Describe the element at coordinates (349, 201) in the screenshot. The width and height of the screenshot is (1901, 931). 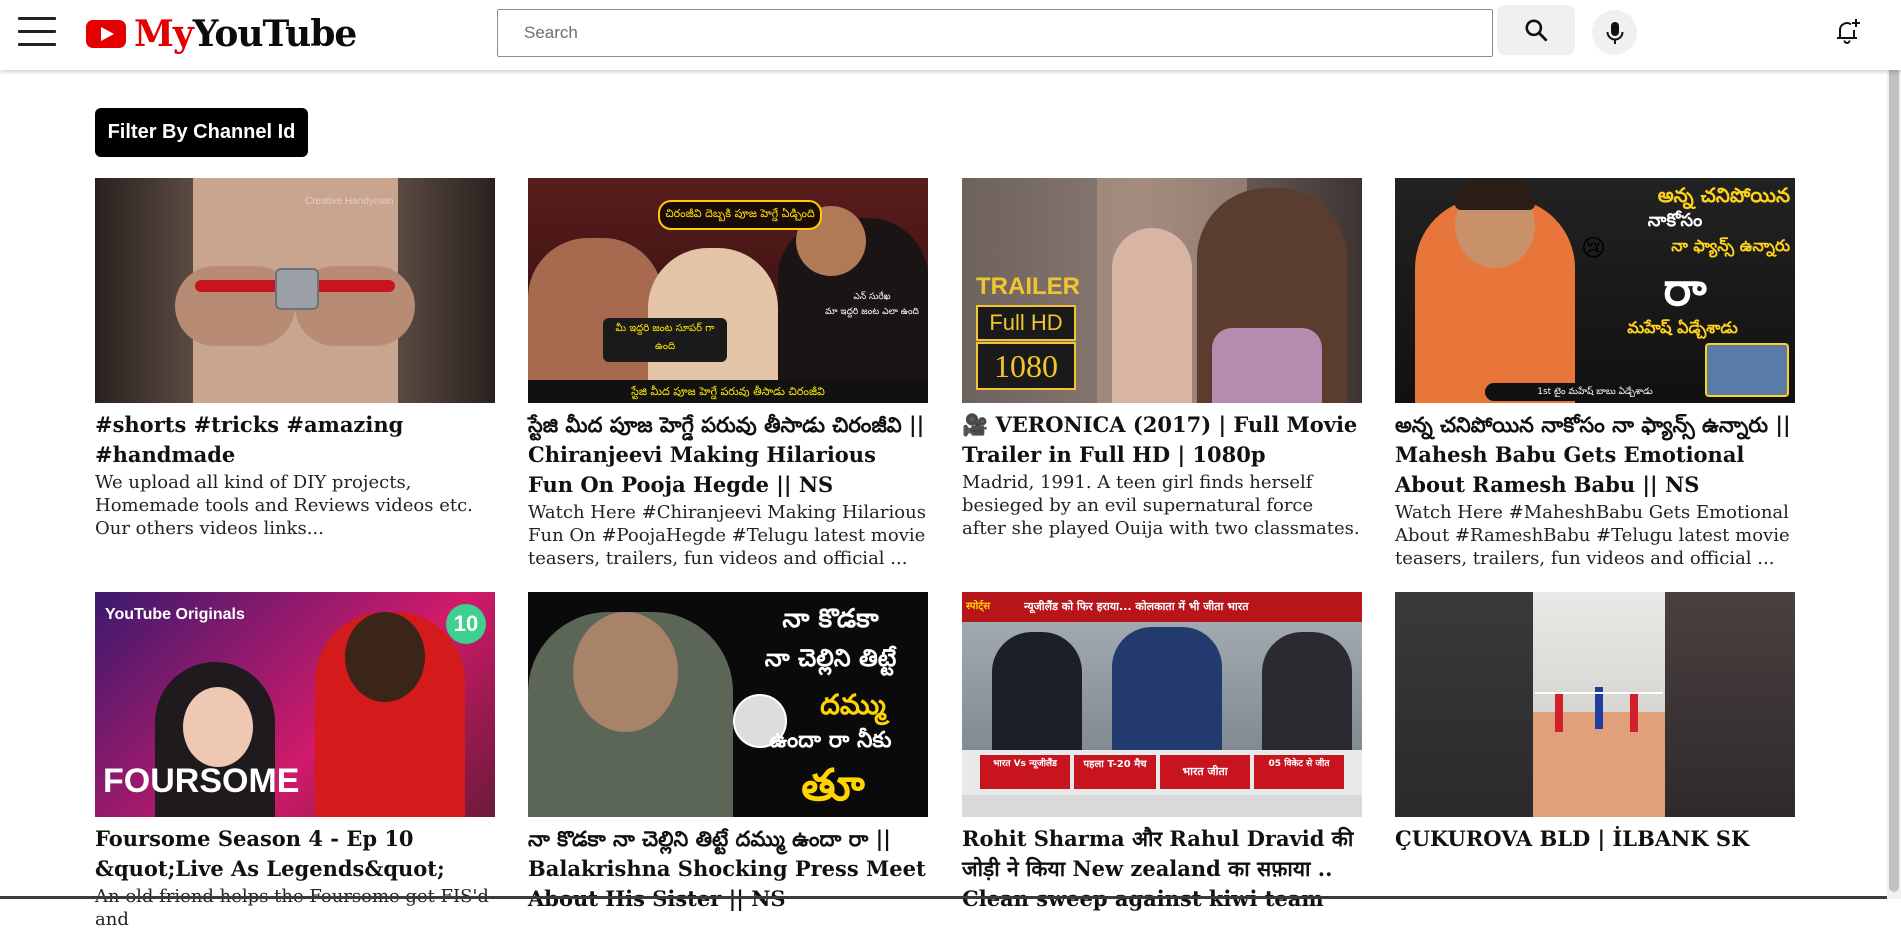
I see `thumbnail-watermark: Creative Handyman` at that location.